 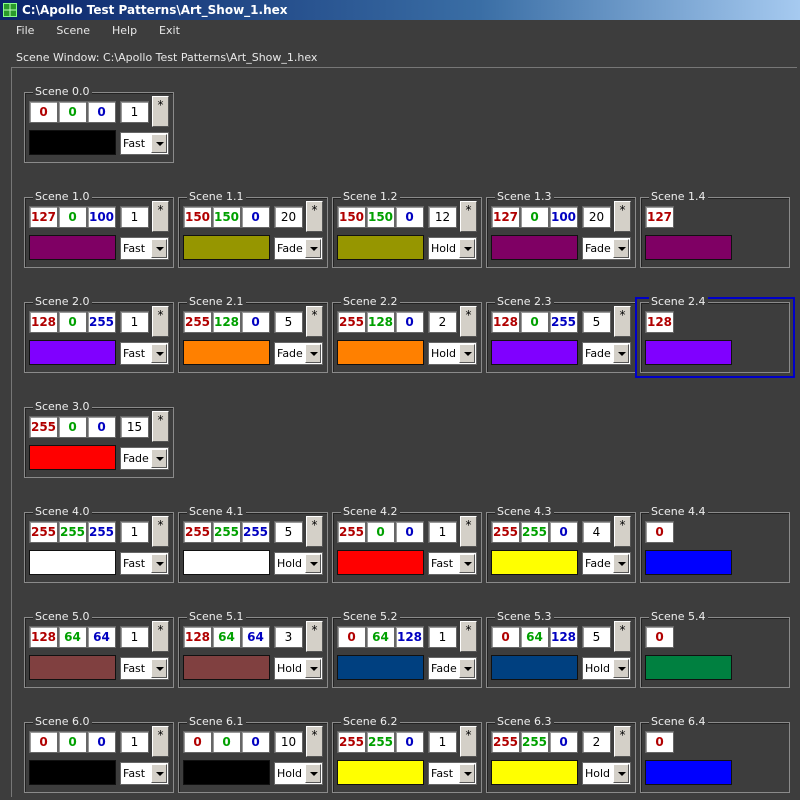 What do you see at coordinates (596, 532) in the screenshot?
I see `duration-field: 4` at bounding box center [596, 532].